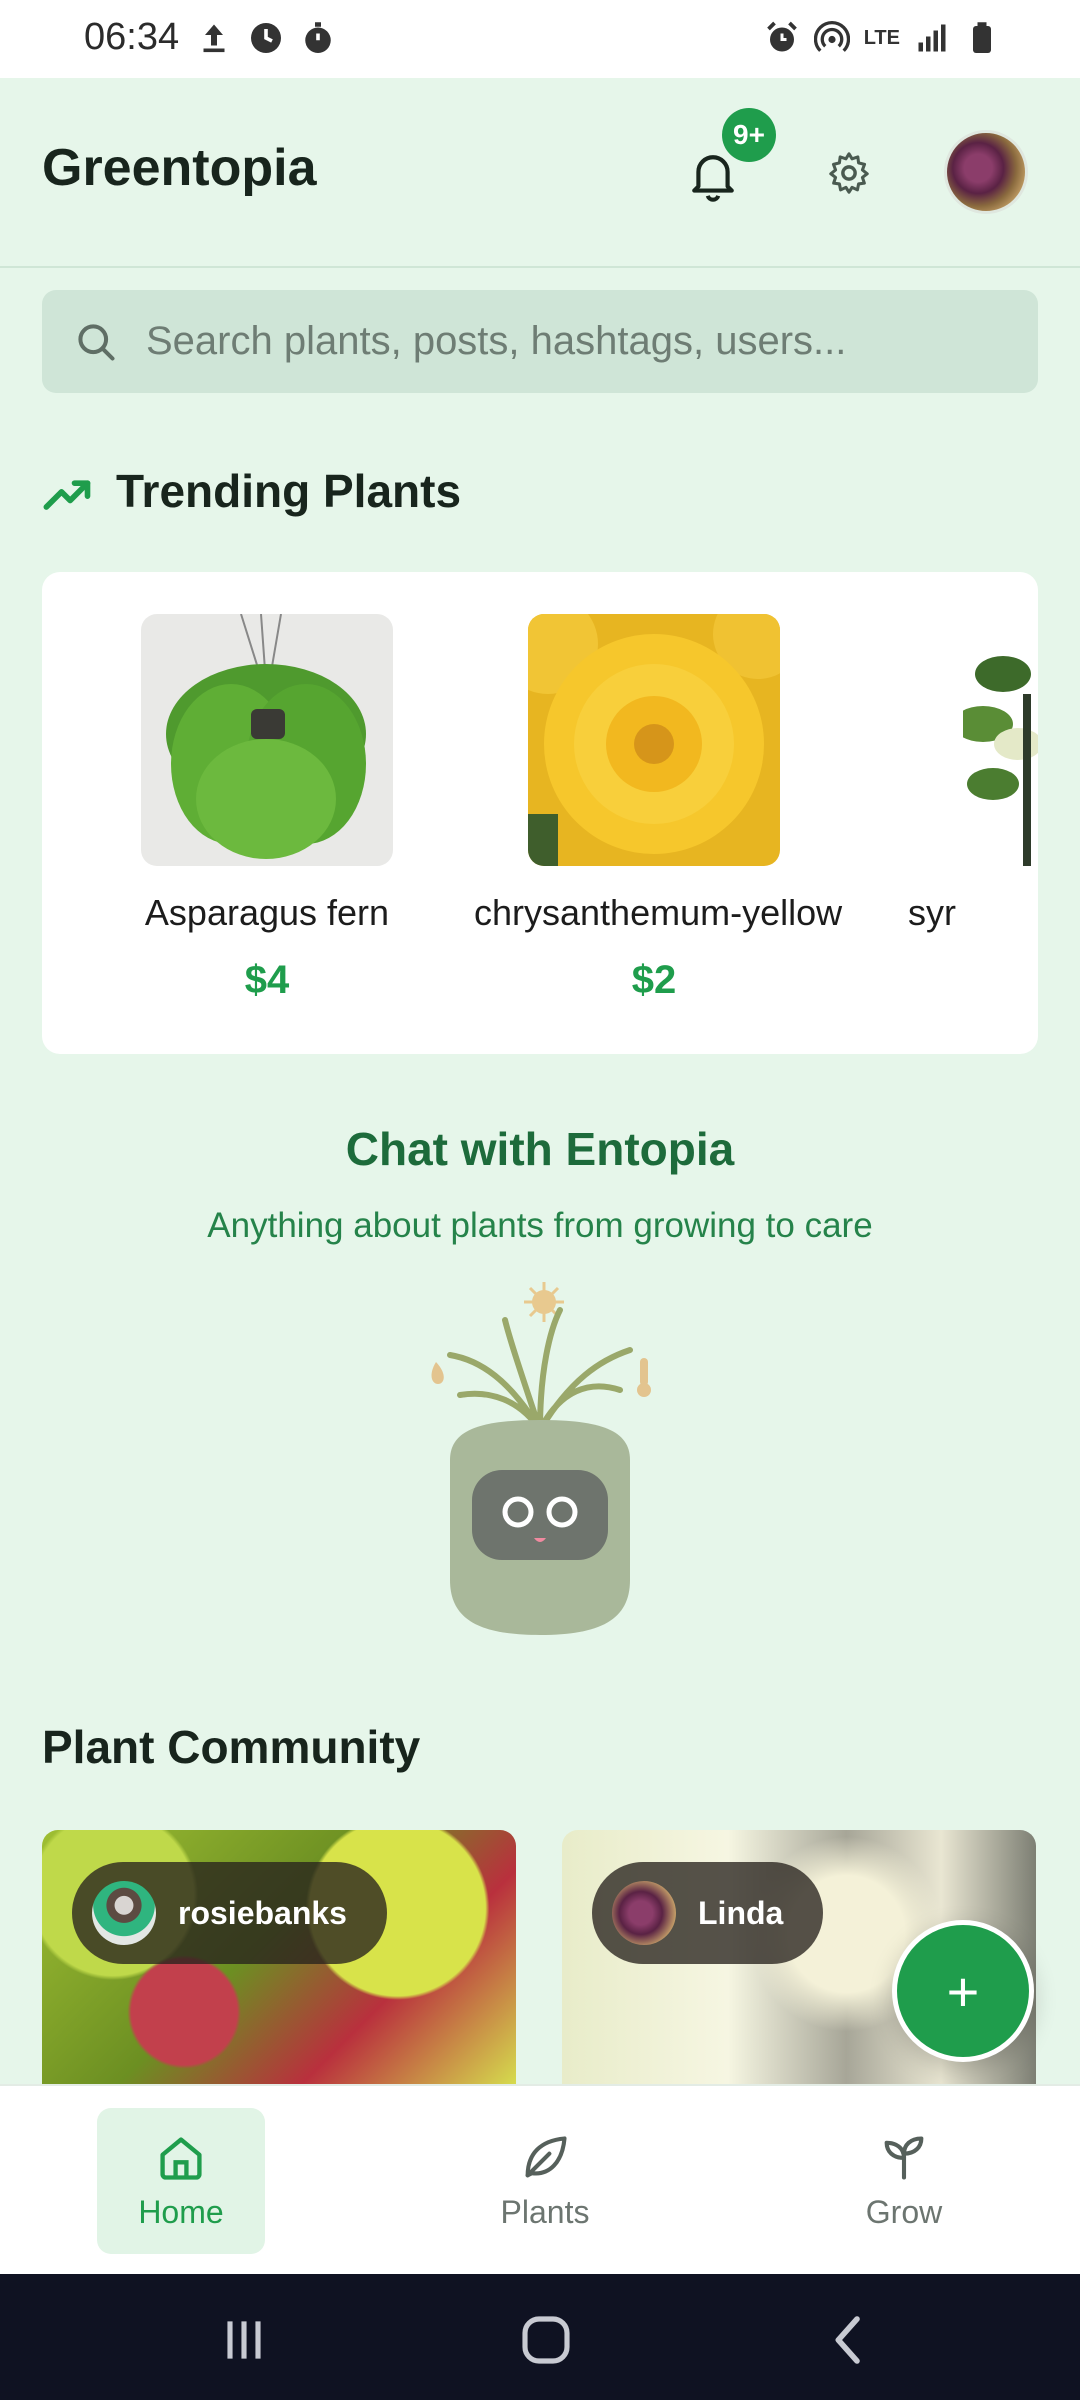  Describe the element at coordinates (986, 172) in the screenshot. I see `user-avatar` at that location.